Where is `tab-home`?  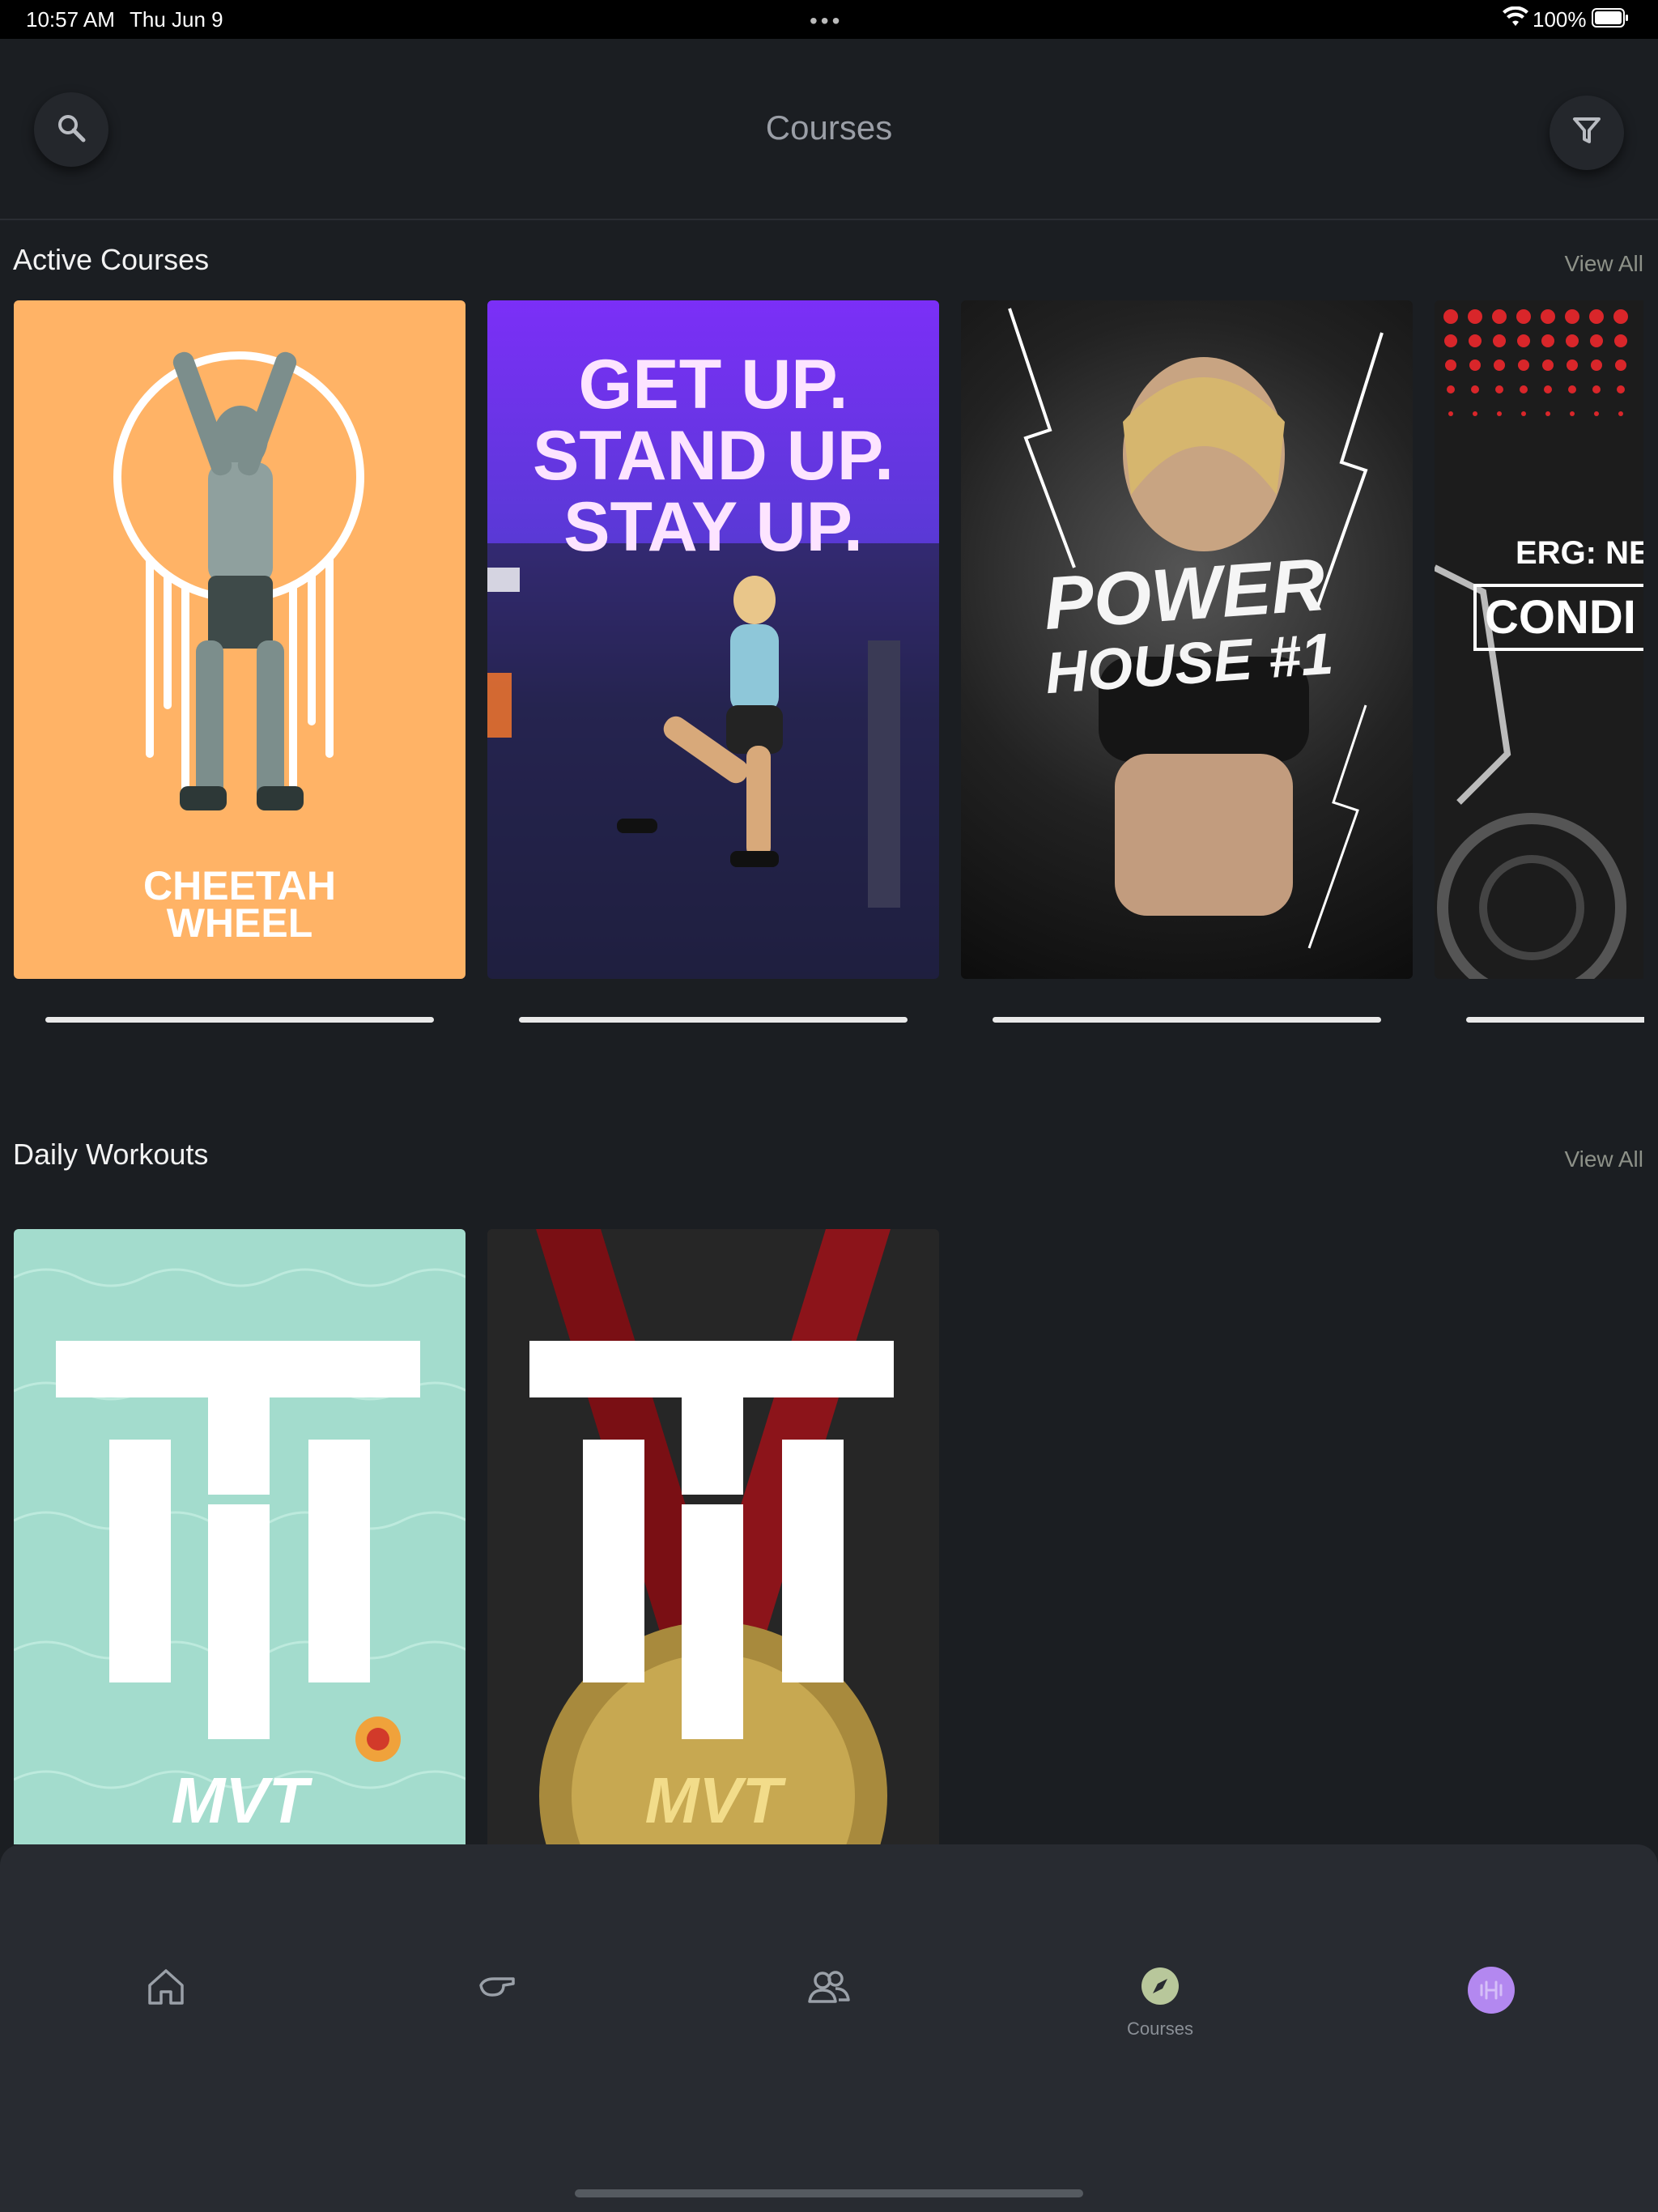 tab-home is located at coordinates (166, 2007).